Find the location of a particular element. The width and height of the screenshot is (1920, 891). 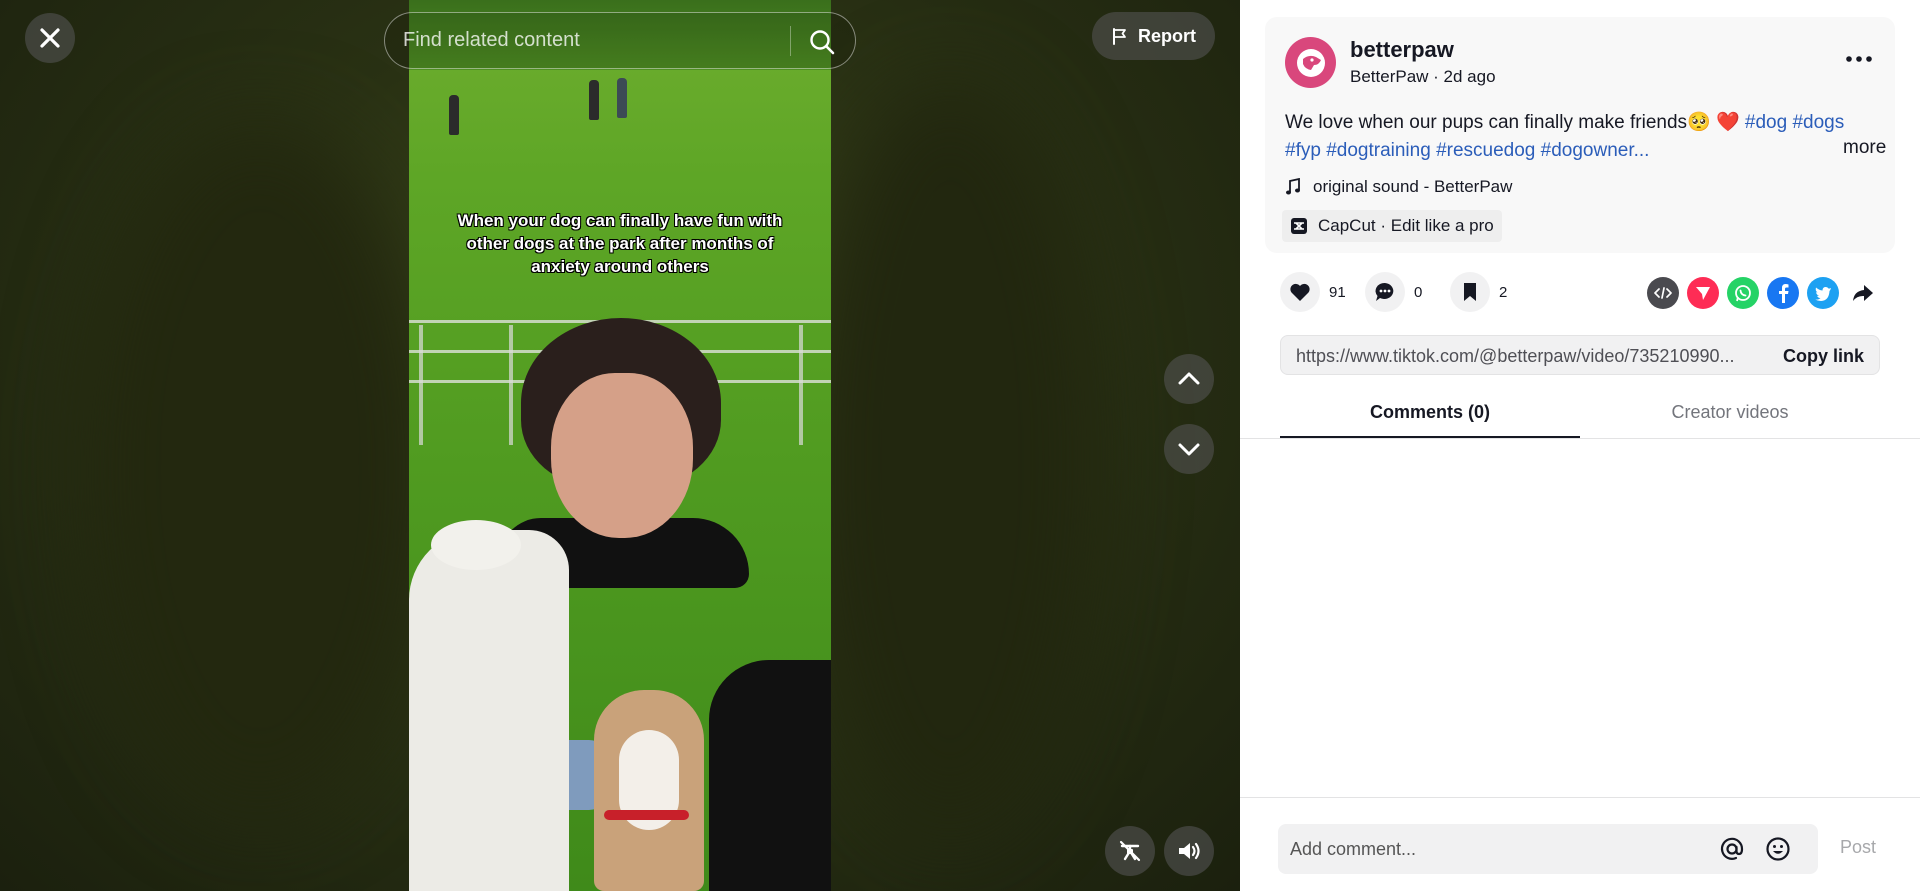

author-meta: BetterPaw · 2d ago is located at coordinates (1423, 77).